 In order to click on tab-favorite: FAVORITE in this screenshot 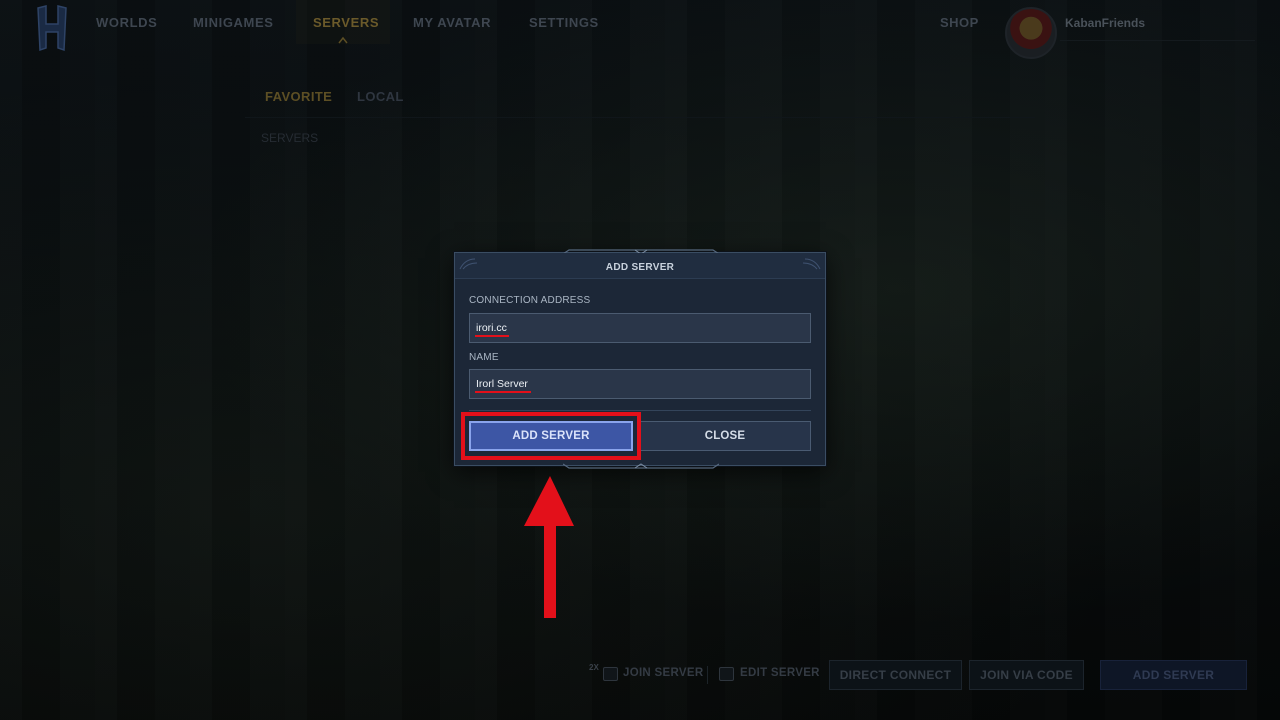, I will do `click(298, 96)`.